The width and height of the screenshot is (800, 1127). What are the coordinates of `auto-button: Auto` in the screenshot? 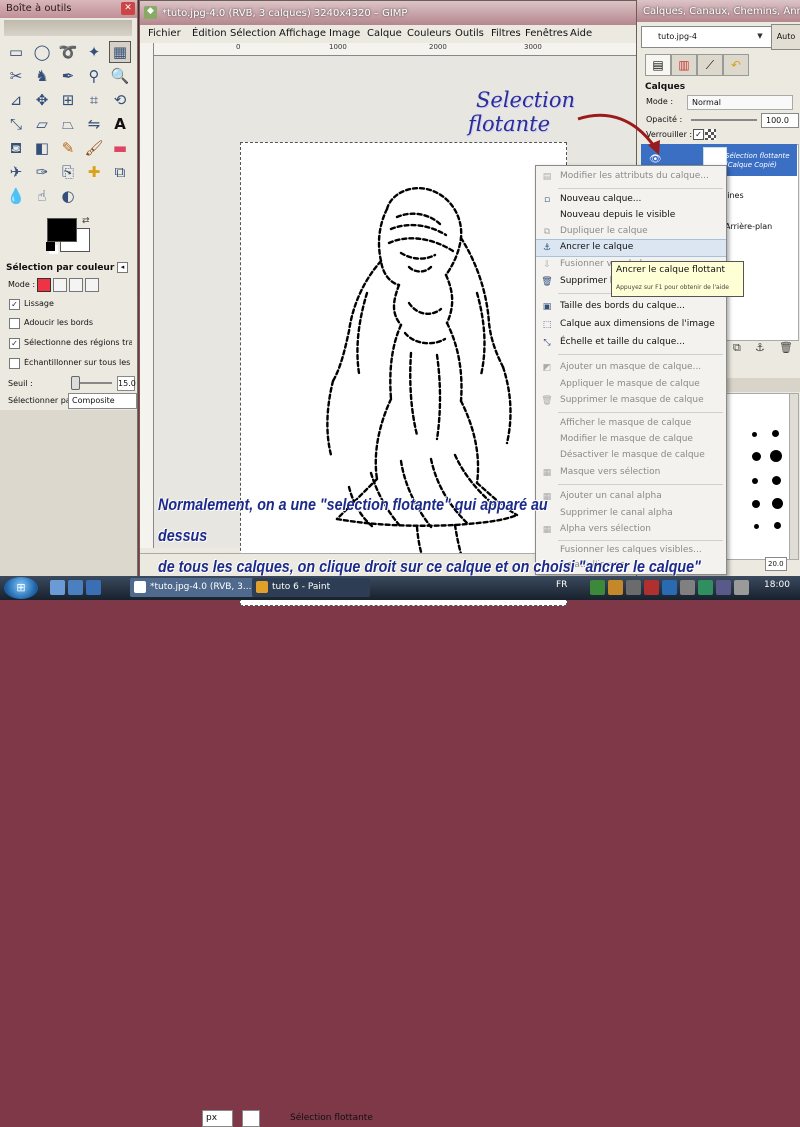 It's located at (785, 37).